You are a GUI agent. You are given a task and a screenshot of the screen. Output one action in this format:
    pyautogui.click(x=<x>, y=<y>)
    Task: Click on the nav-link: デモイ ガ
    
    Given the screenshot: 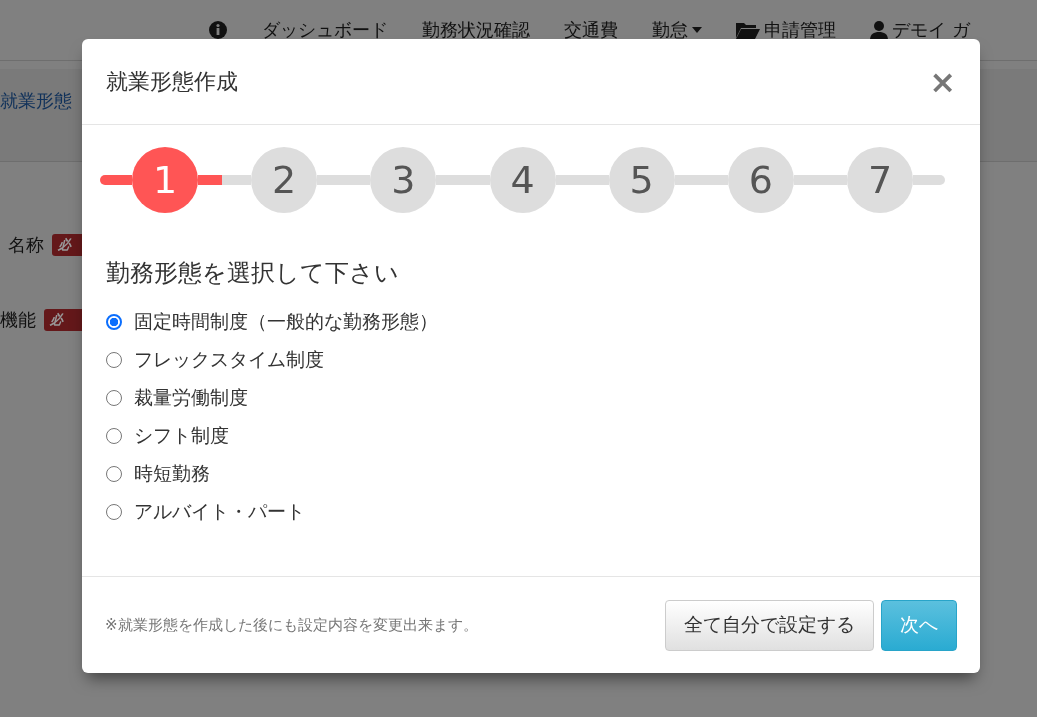 What is the action you would take?
    pyautogui.click(x=920, y=30)
    